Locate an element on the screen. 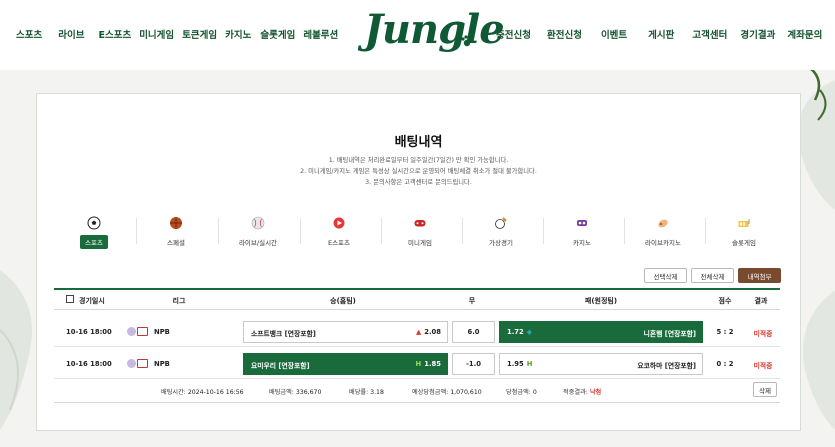  basketball-icon is located at coordinates (176, 223).